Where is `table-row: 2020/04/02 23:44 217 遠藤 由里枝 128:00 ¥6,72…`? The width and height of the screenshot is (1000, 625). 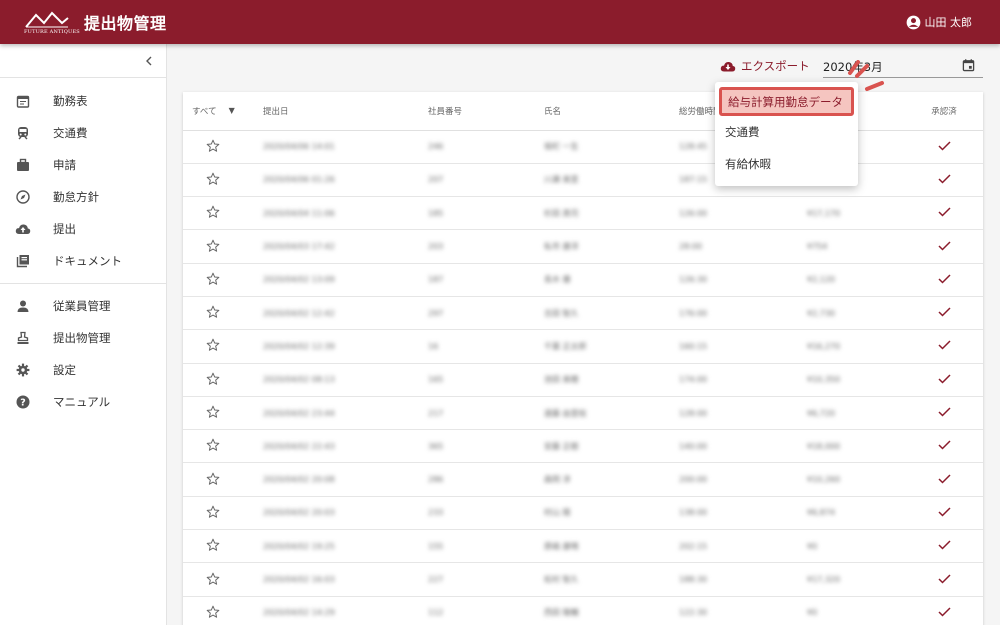 table-row: 2020/04/02 23:44 217 遠藤 由里枝 128:00 ¥6,72… is located at coordinates (583, 413).